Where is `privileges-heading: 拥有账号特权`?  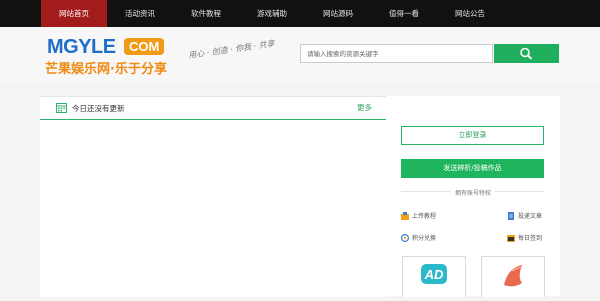
privileges-heading: 拥有账号特权 is located at coordinates (473, 192).